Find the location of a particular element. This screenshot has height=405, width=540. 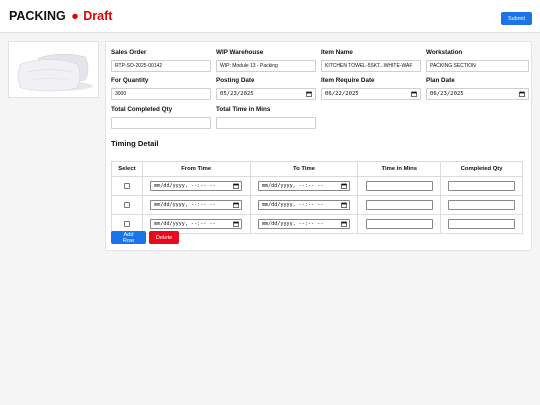

doc-type: PACKING is located at coordinates (37, 16).